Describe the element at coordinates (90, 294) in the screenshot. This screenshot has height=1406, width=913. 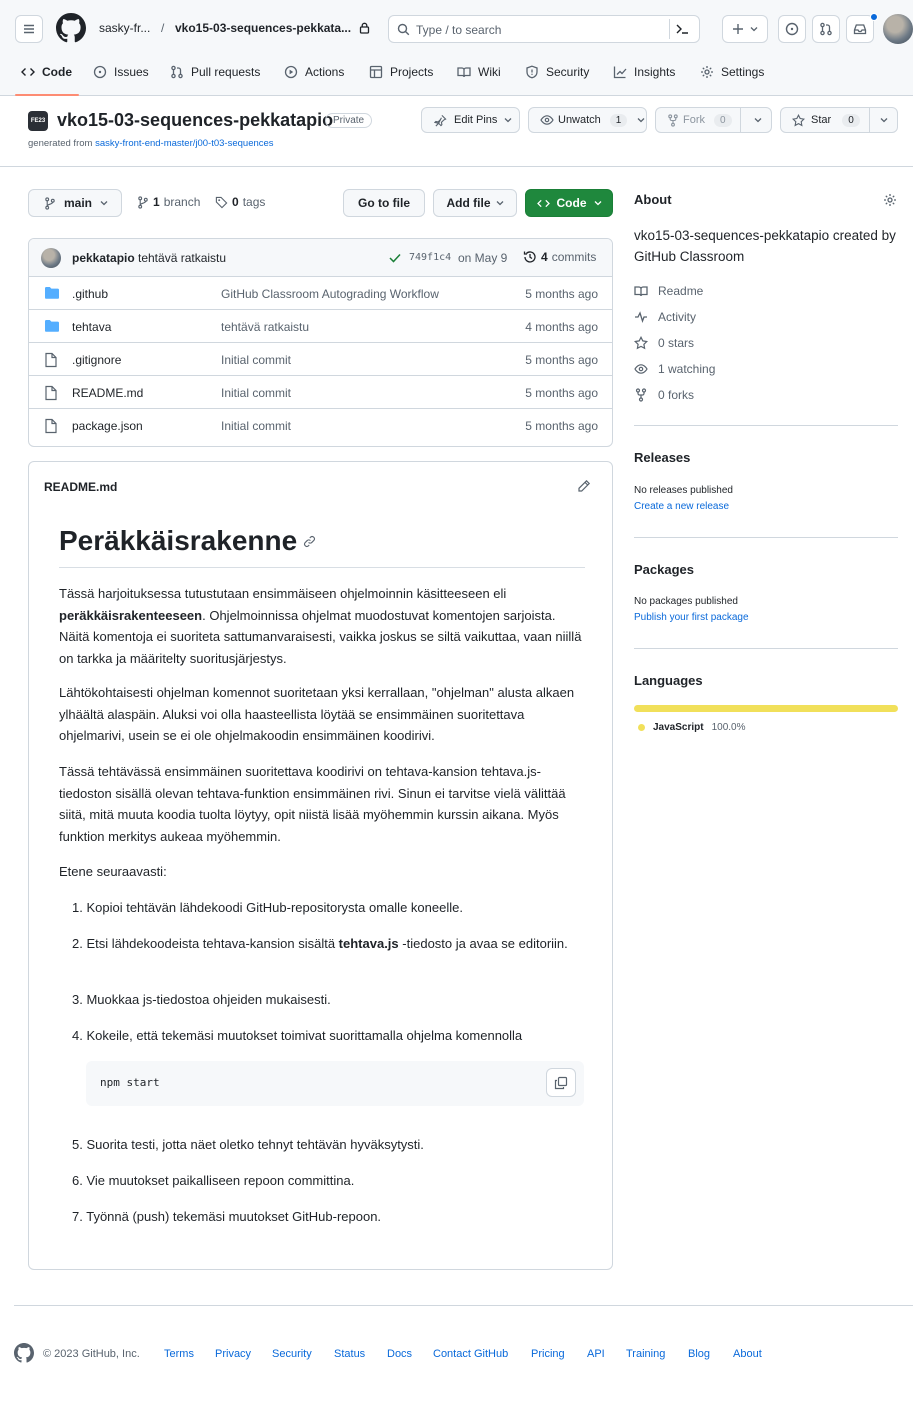
I see `file-name: .github` at that location.